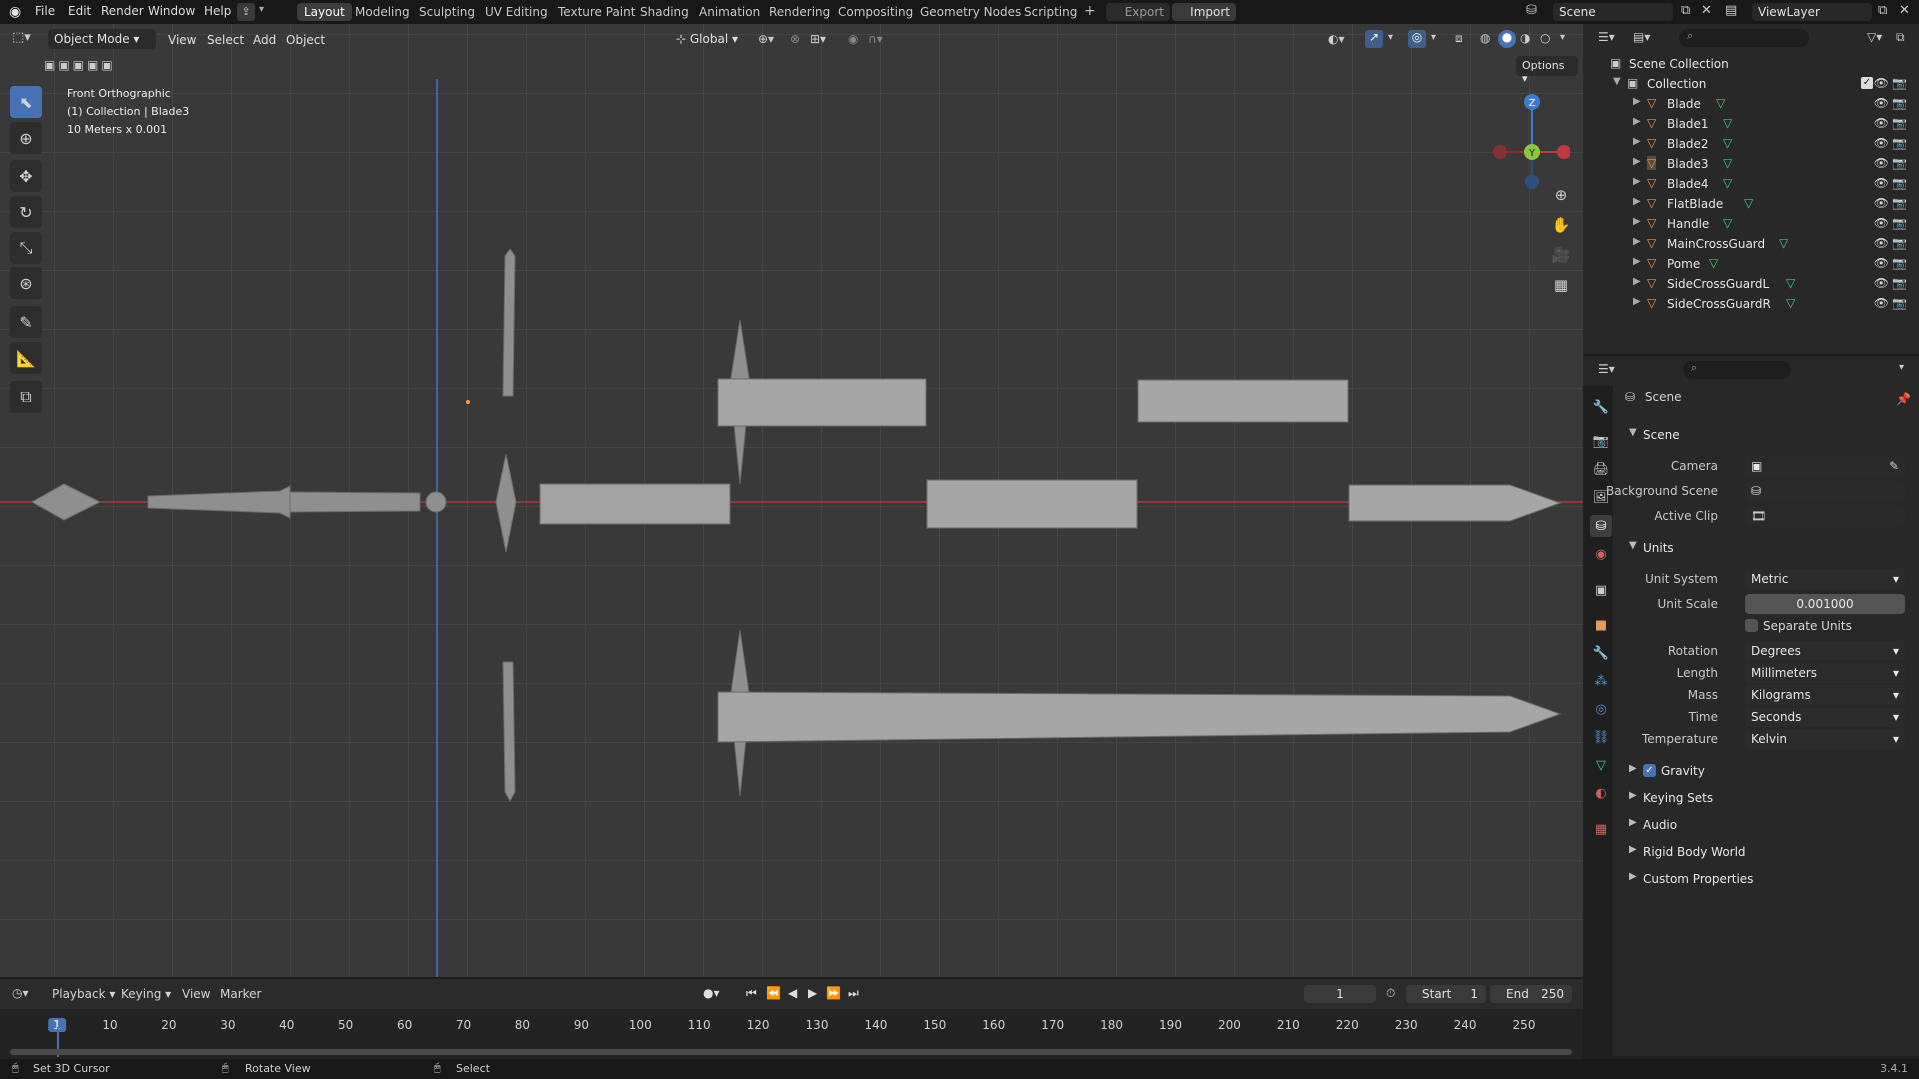  Describe the element at coordinates (1825, 604) in the screenshot. I see `unit-scale-field: 0.001000` at that location.